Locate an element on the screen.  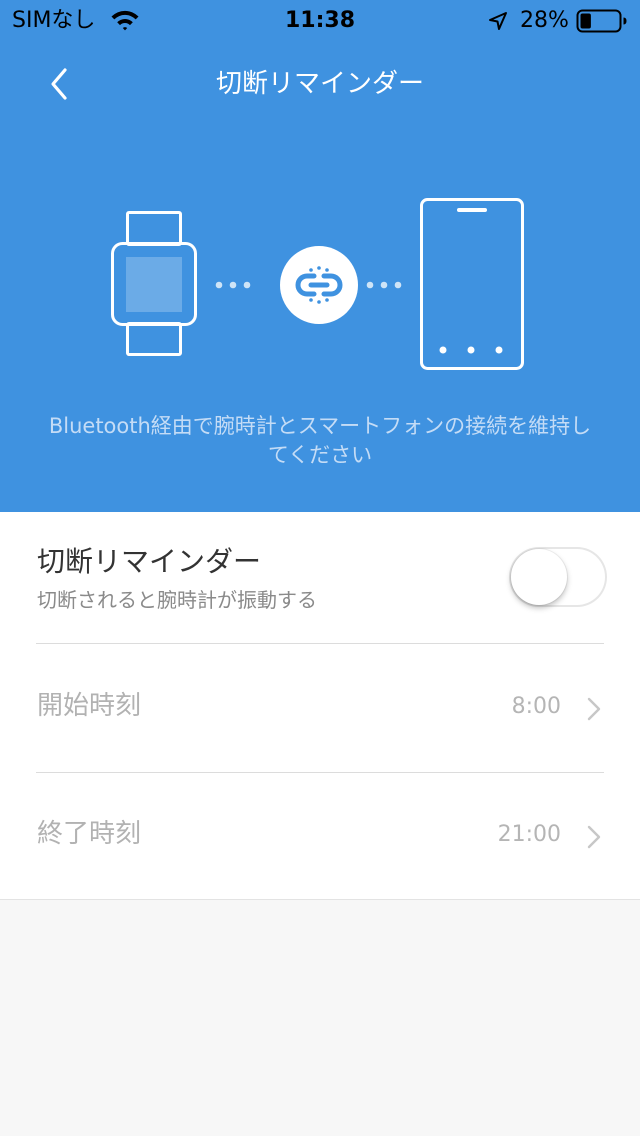
toggle-knob is located at coordinates (539, 577).